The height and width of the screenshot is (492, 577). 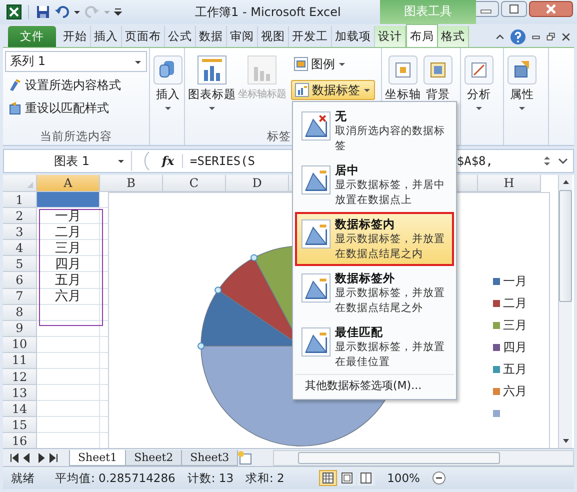 What do you see at coordinates (257, 183) in the screenshot?
I see `column-header: D` at bounding box center [257, 183].